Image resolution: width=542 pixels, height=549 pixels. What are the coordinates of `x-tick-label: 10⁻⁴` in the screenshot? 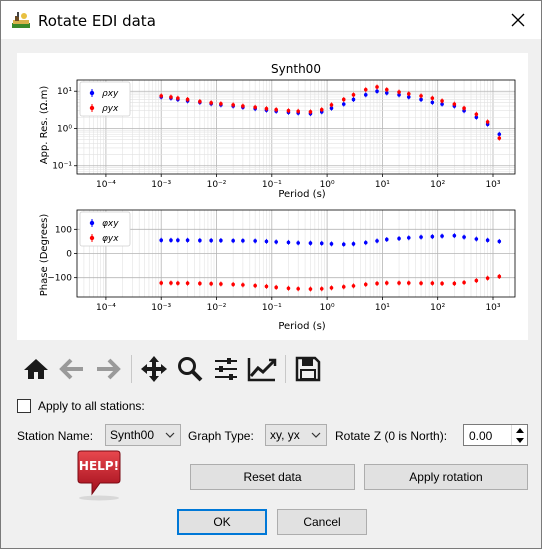 It's located at (106, 308).